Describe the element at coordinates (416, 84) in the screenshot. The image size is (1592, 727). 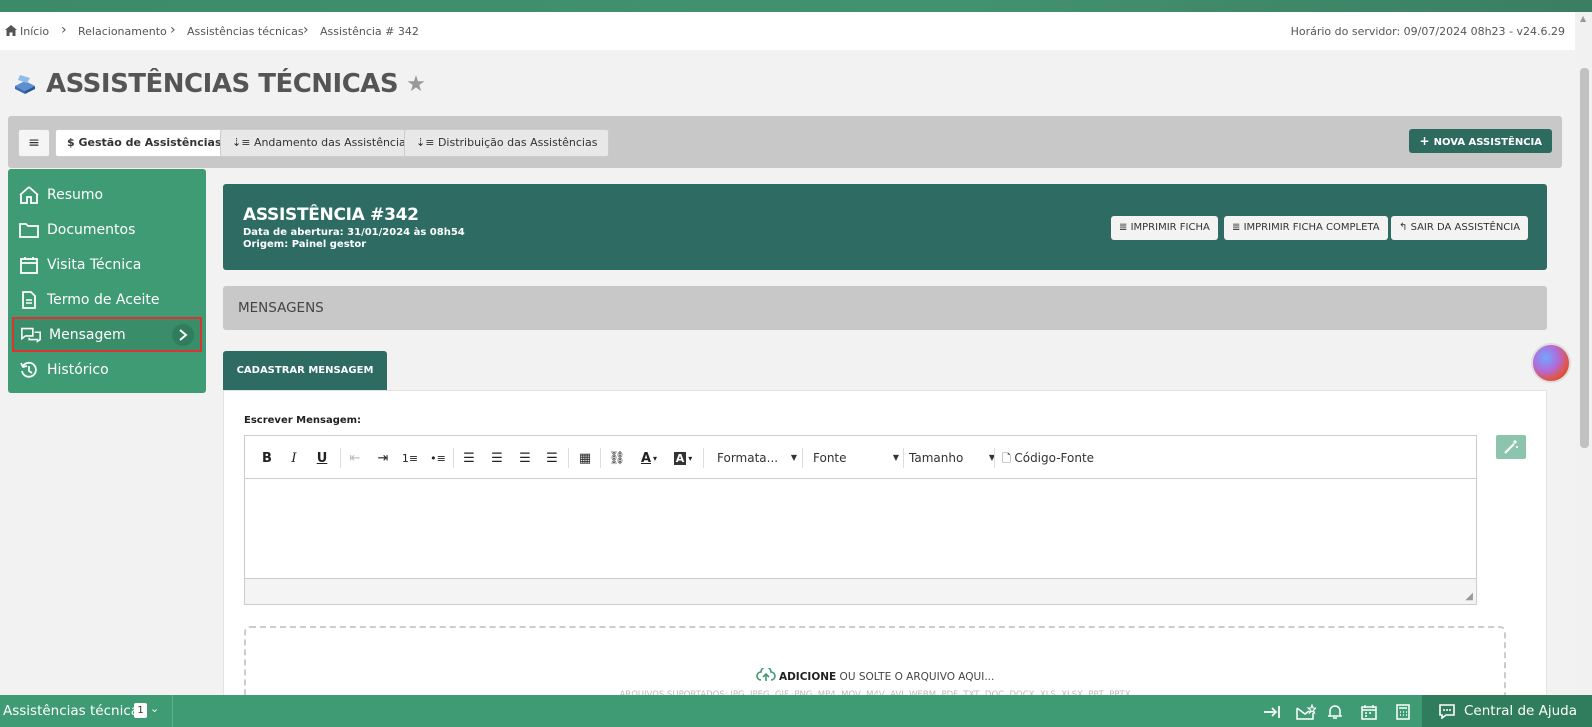
I see `favorite-star-icon: ★` at that location.